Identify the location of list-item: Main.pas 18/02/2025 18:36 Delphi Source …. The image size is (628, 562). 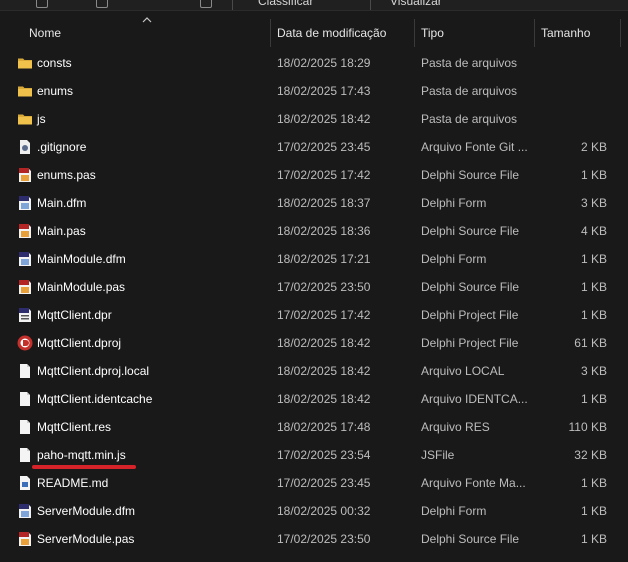
(314, 231).